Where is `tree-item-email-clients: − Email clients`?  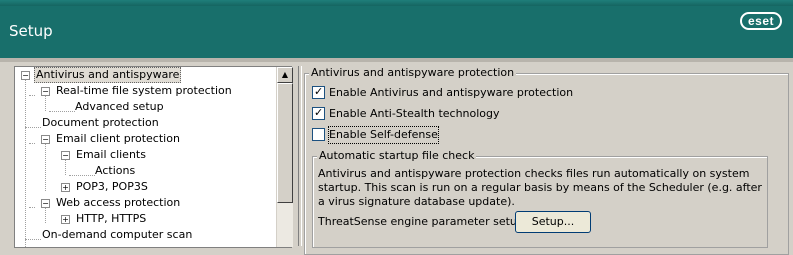
tree-item-email-clients: − Email clients is located at coordinates (145, 155).